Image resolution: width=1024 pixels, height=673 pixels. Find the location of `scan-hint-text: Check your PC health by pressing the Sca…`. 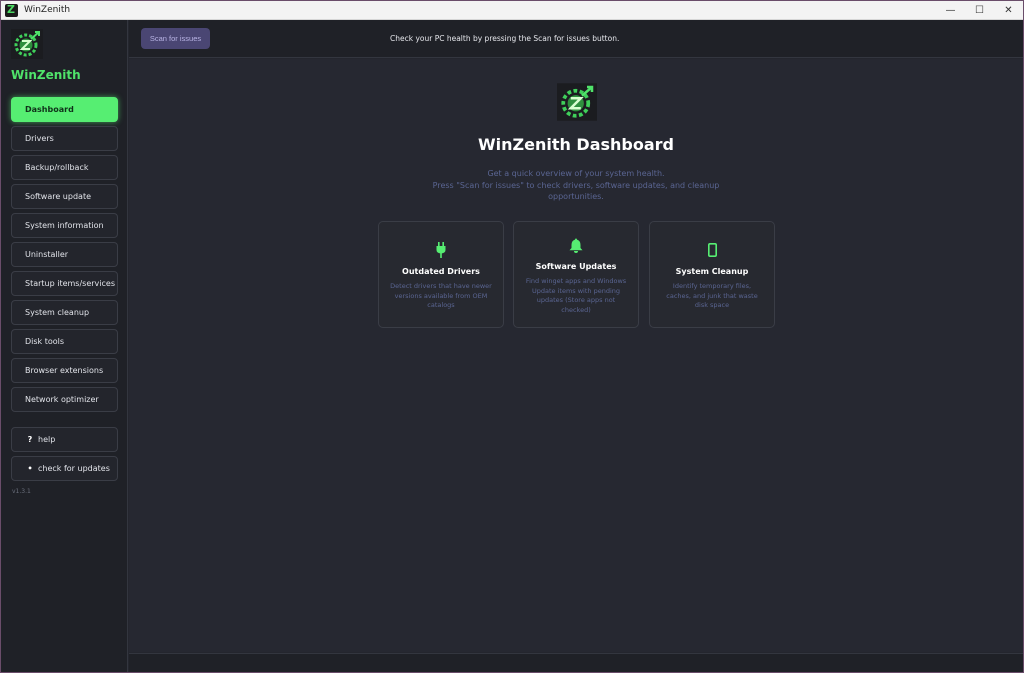

scan-hint-text: Check your PC health by pressing the Sca… is located at coordinates (505, 38).